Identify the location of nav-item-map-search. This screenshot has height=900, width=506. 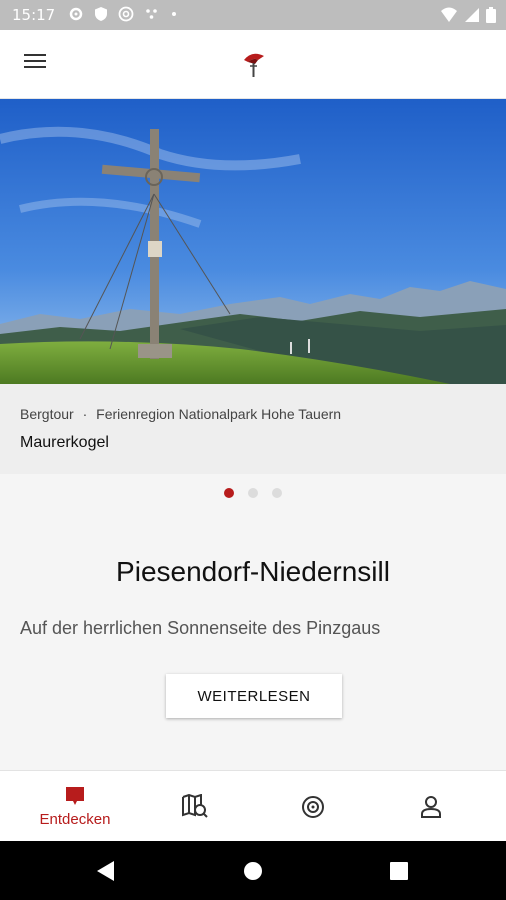
(195, 806).